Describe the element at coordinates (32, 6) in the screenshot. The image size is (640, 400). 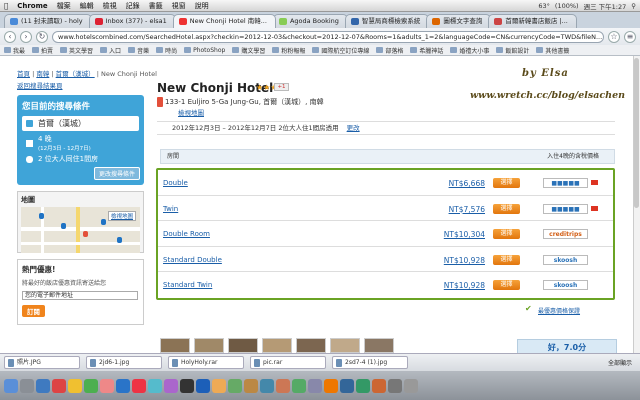
I see `app-menu: Chrome` at that location.